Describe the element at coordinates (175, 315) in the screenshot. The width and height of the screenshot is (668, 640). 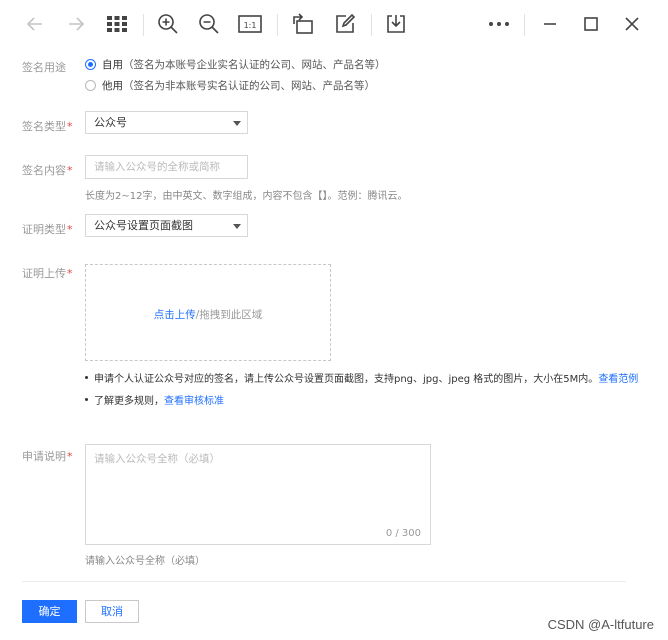
I see `upload-click-link: 点击上传` at that location.